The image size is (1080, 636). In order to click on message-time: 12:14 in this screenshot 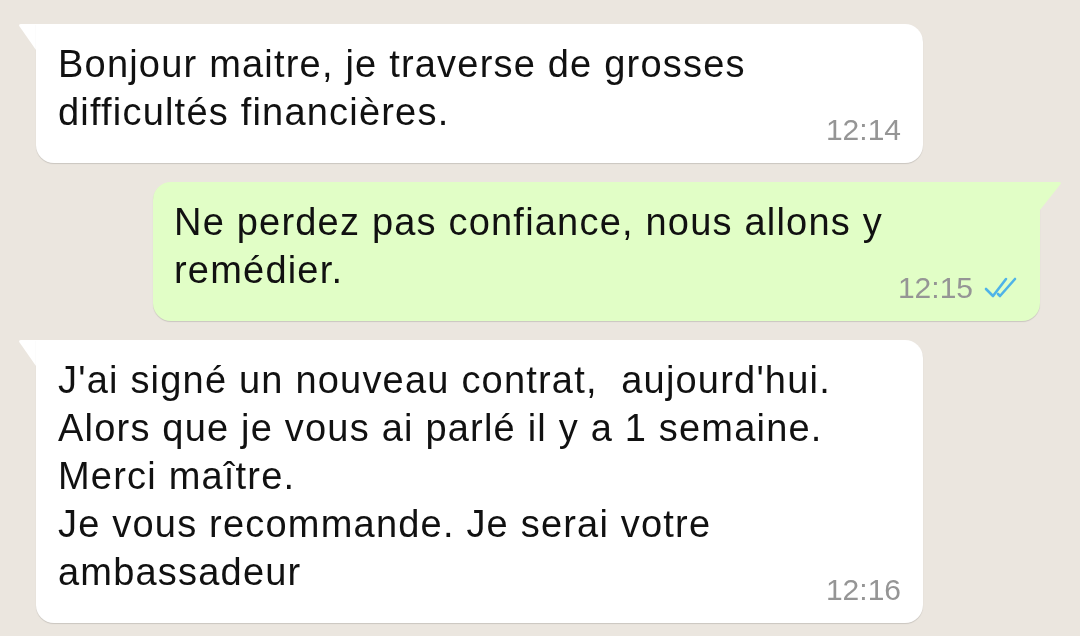, I will do `click(863, 130)`.